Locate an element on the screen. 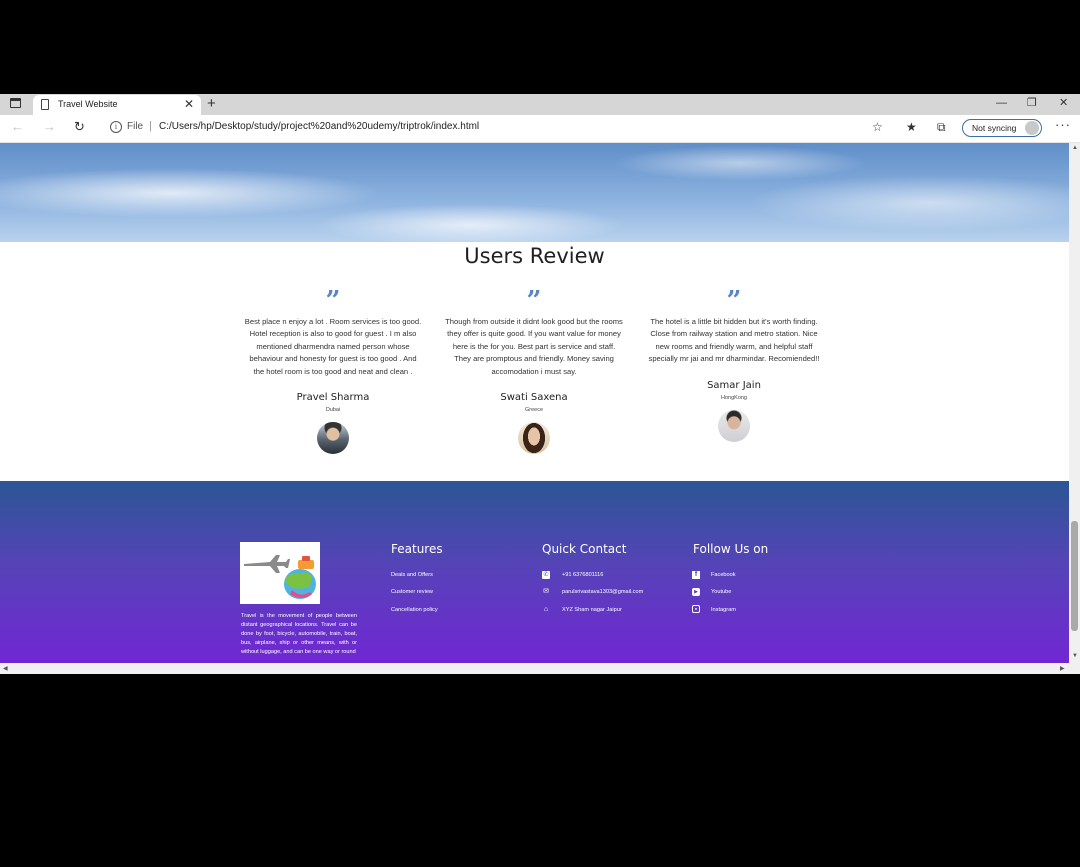 Image resolution: width=1080 pixels, height=867 pixels. plus-icon: + is located at coordinates (211, 104).